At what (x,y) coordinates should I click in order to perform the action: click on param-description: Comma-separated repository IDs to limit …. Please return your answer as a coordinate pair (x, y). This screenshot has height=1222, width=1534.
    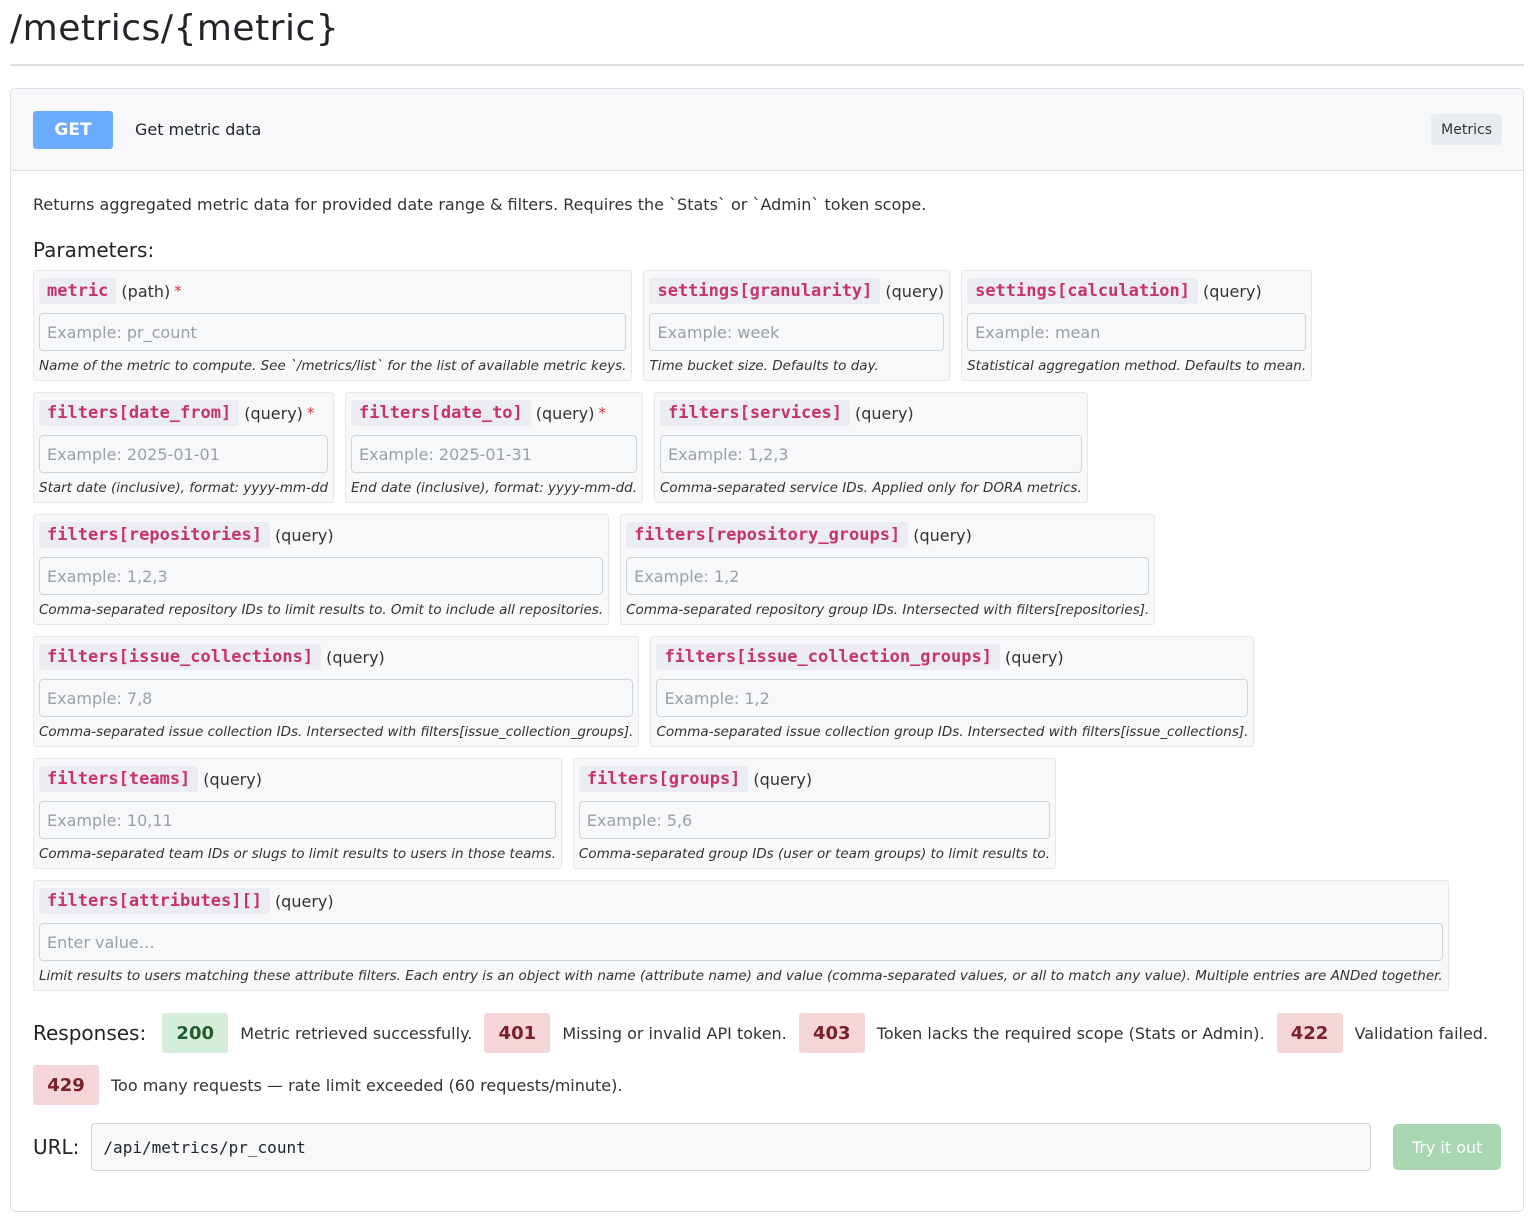
    Looking at the image, I should click on (321, 610).